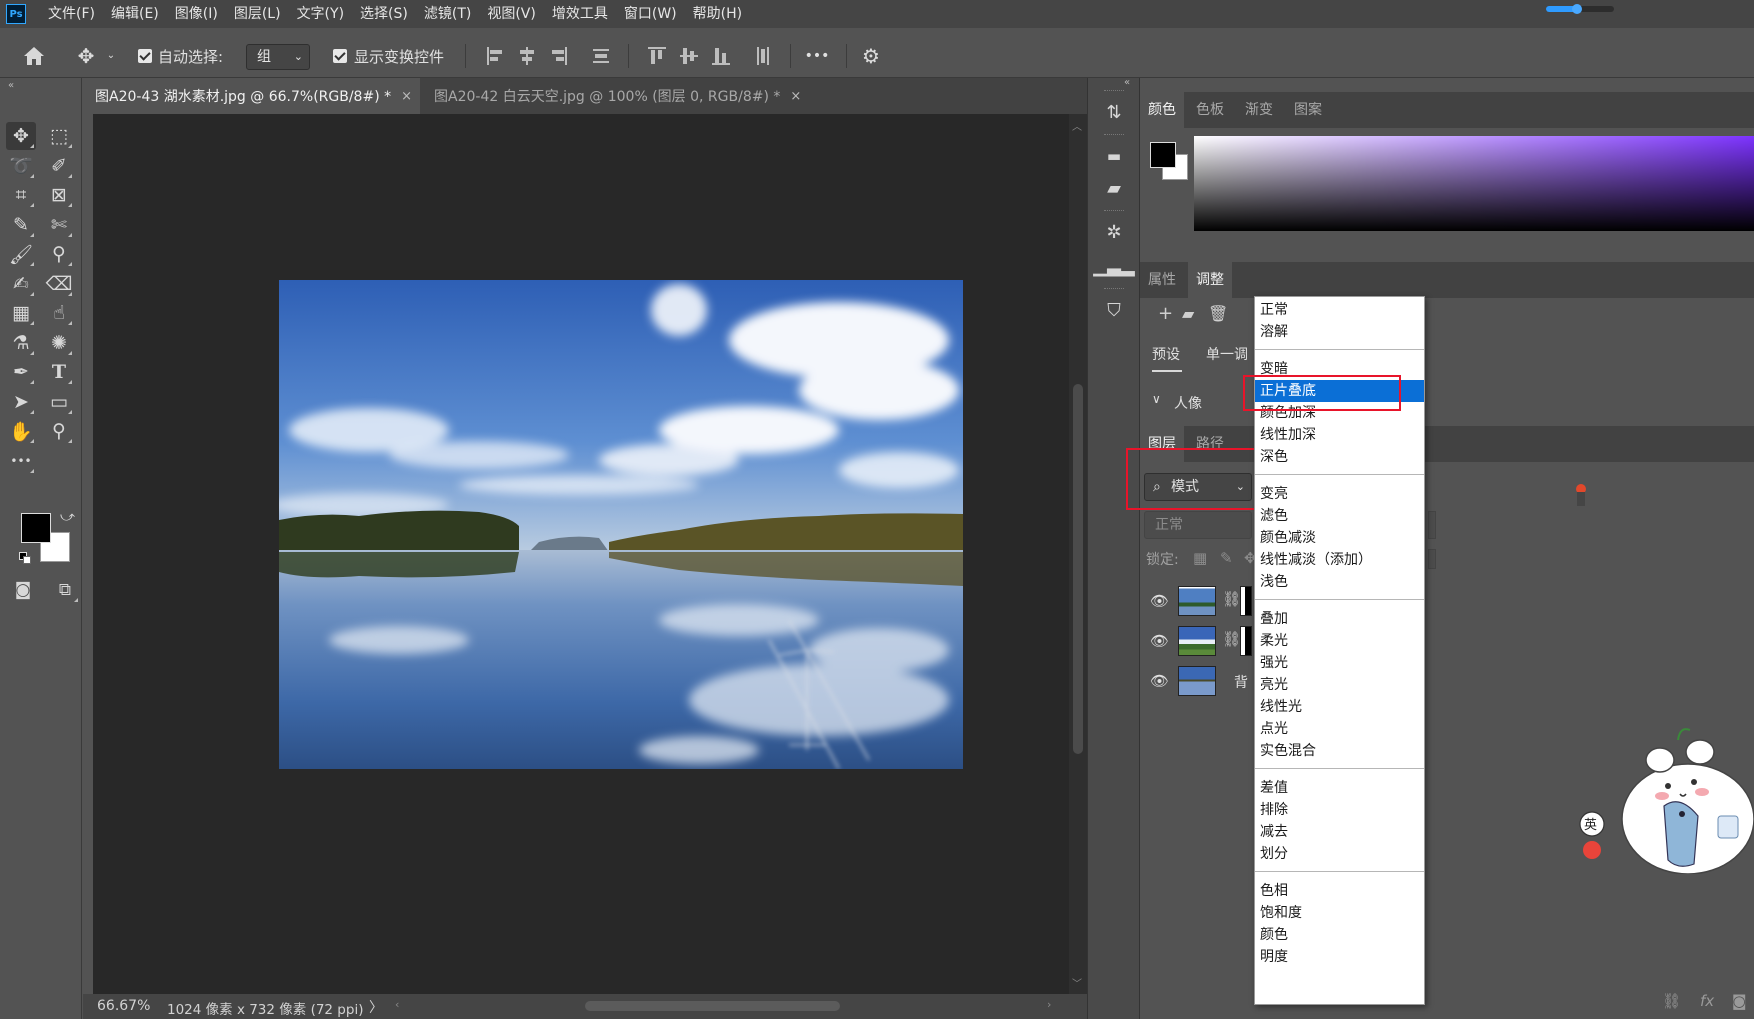 The image size is (1754, 1019). Describe the element at coordinates (1231, 639) in the screenshot. I see `link-icon: ⛓` at that location.